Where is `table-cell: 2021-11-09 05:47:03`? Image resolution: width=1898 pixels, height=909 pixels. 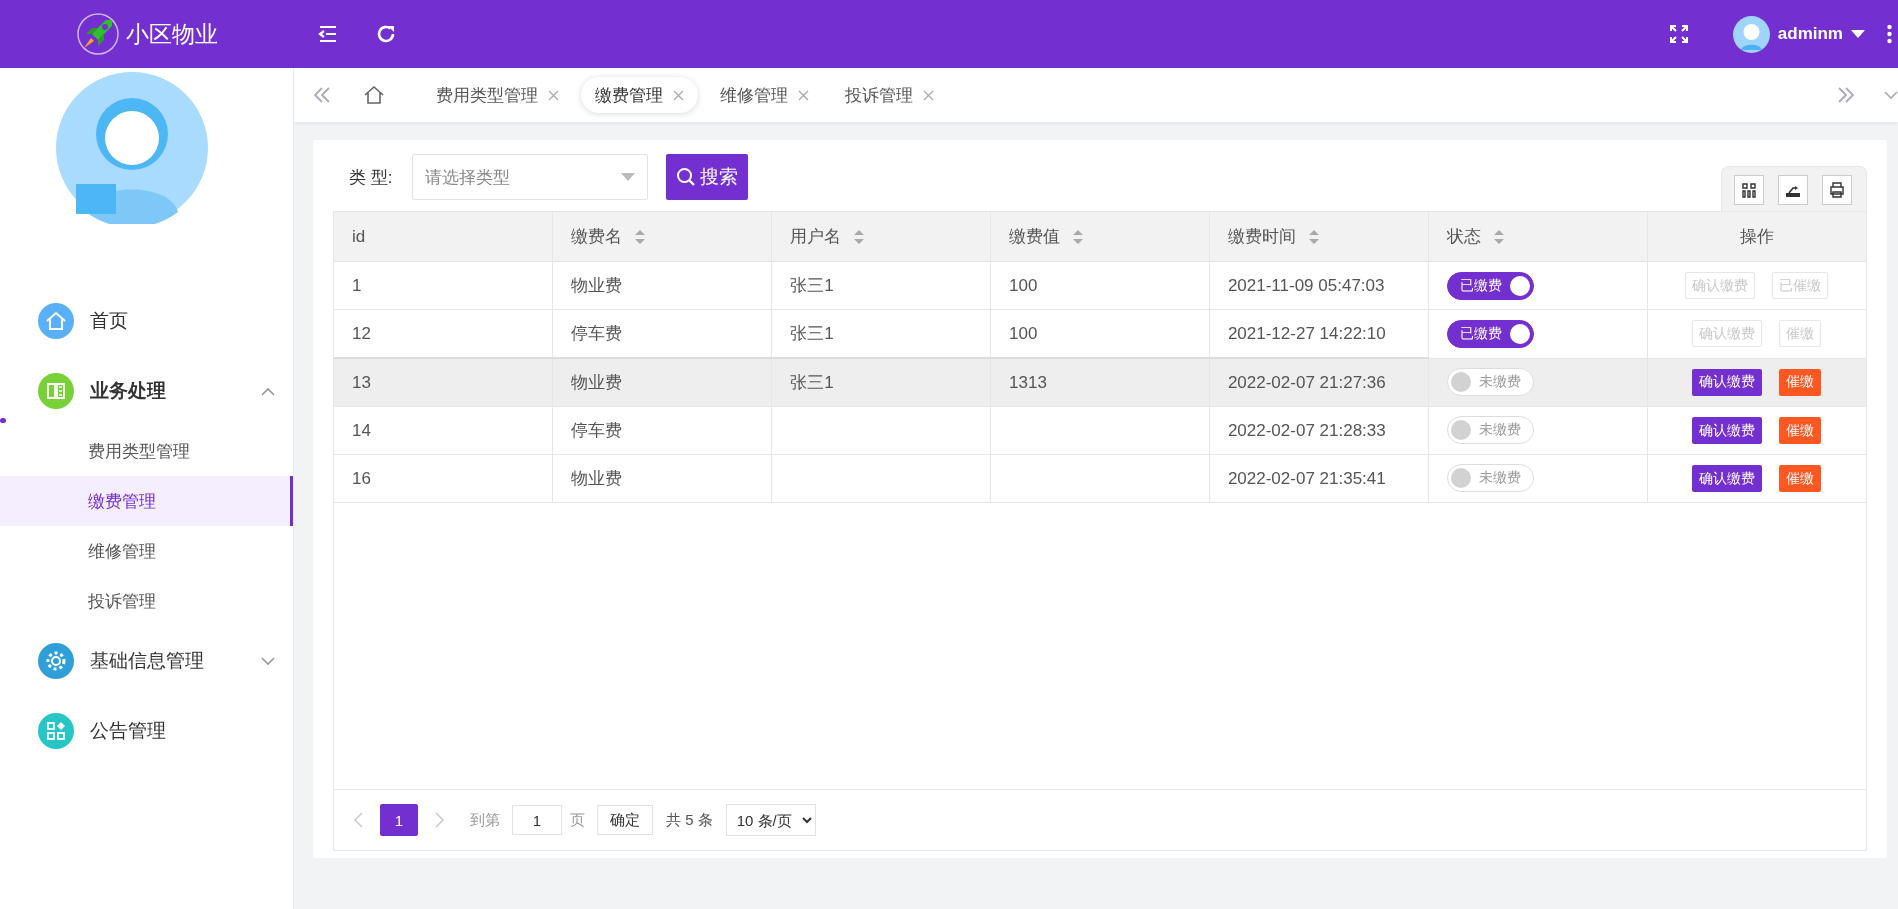
table-cell: 2021-11-09 05:47:03 is located at coordinates (1319, 285).